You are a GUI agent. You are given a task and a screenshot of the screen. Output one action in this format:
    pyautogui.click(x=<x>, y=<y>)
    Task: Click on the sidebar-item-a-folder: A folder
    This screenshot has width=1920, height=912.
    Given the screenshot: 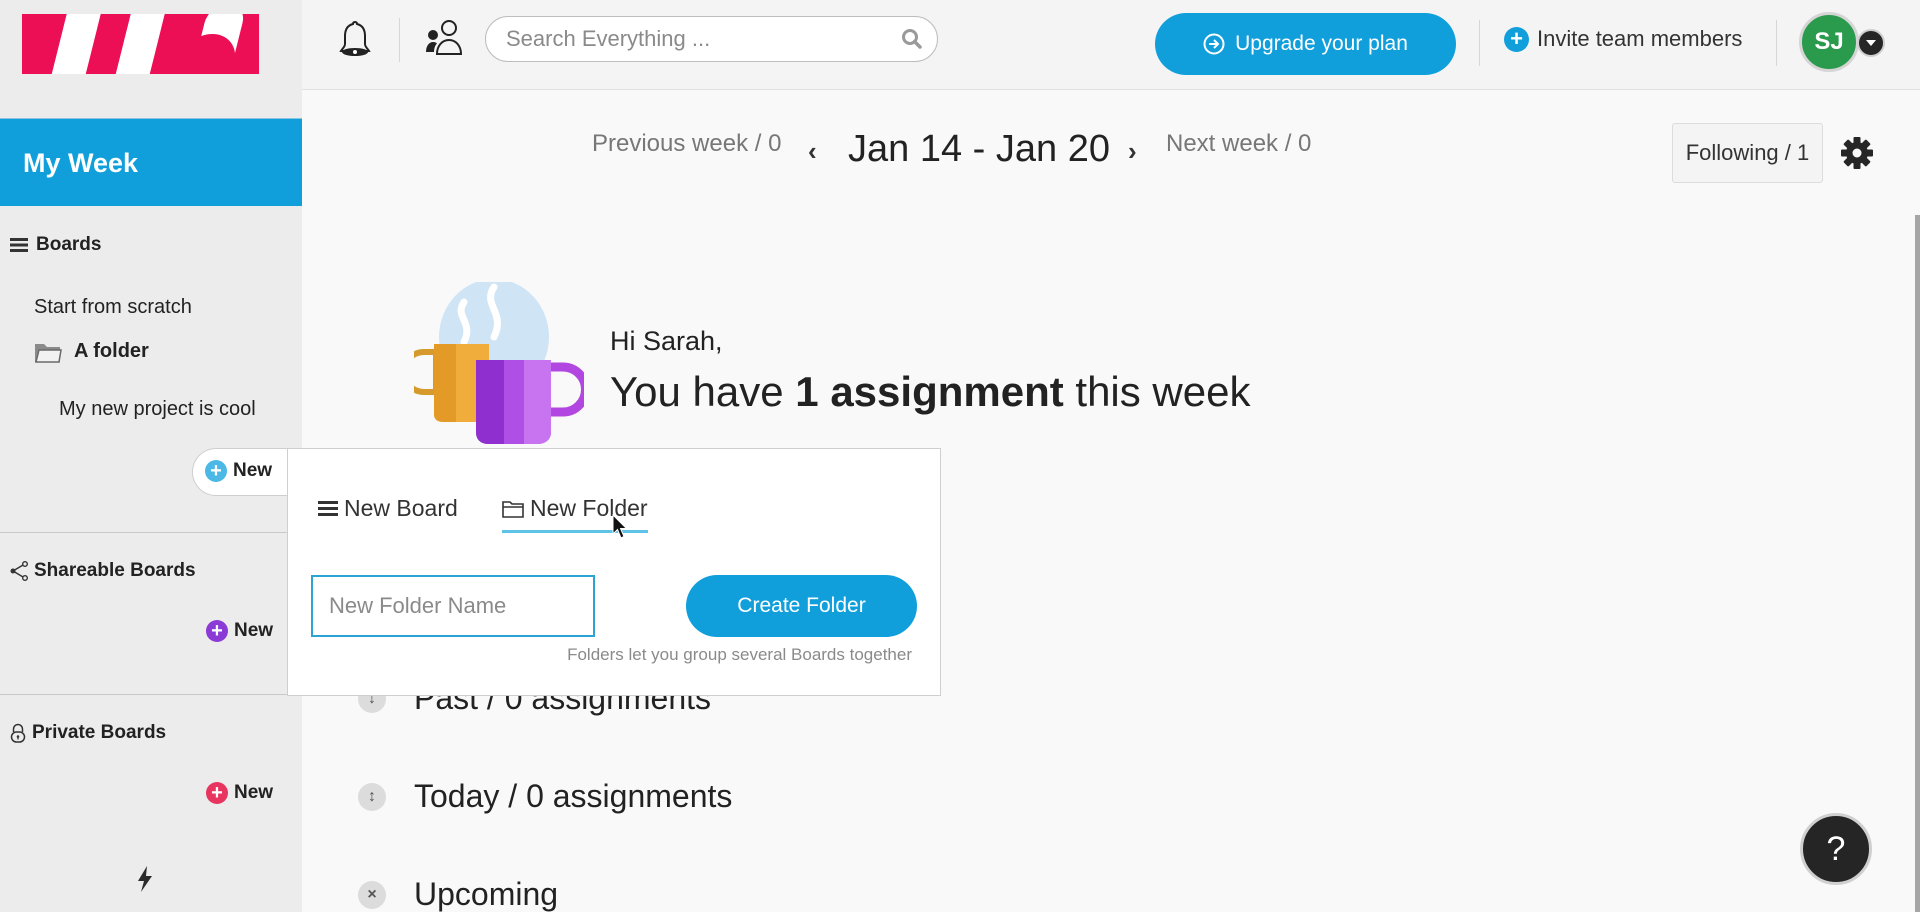 What is the action you would take?
    pyautogui.click(x=91, y=351)
    